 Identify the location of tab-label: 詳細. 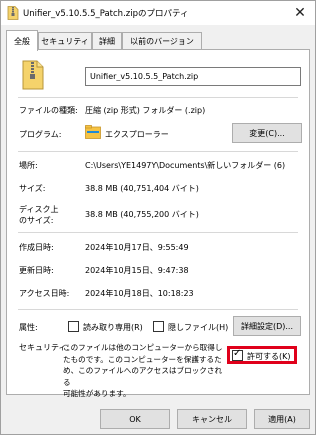
(107, 41).